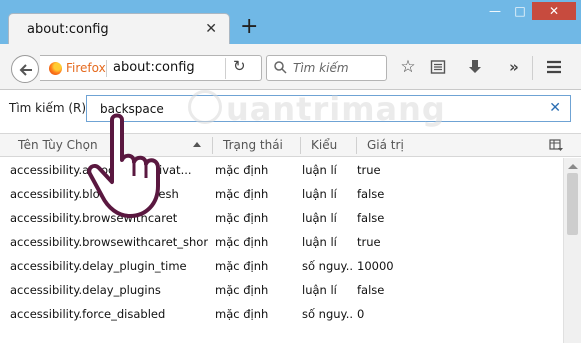  What do you see at coordinates (239, 66) in the screenshot?
I see `reload-icon: ↻` at bounding box center [239, 66].